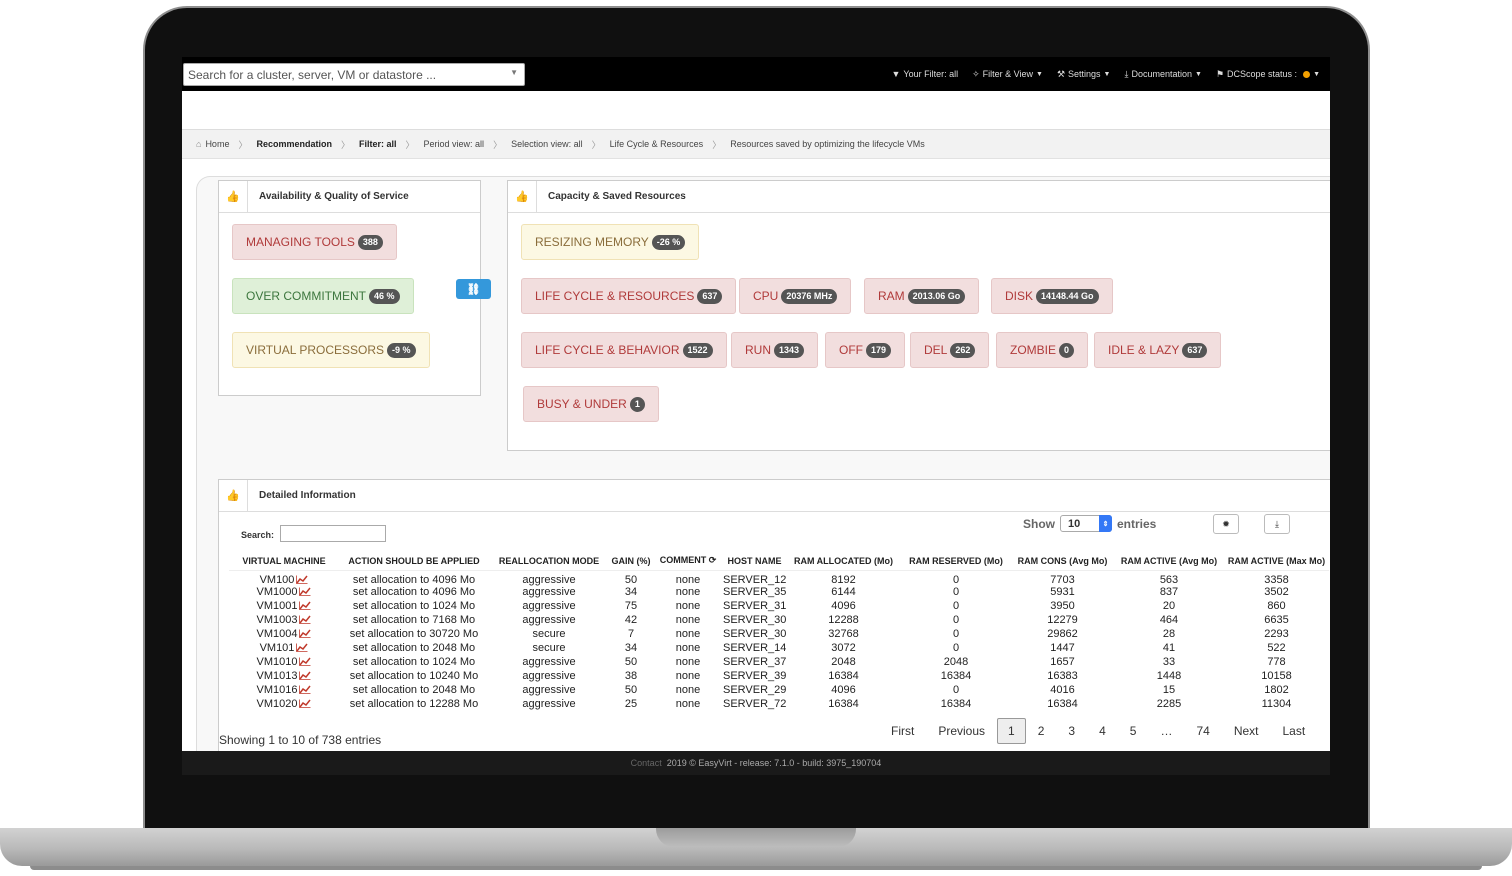 The height and width of the screenshot is (876, 1512). Describe the element at coordinates (1011, 731) in the screenshot. I see `page-button-current: 1` at that location.